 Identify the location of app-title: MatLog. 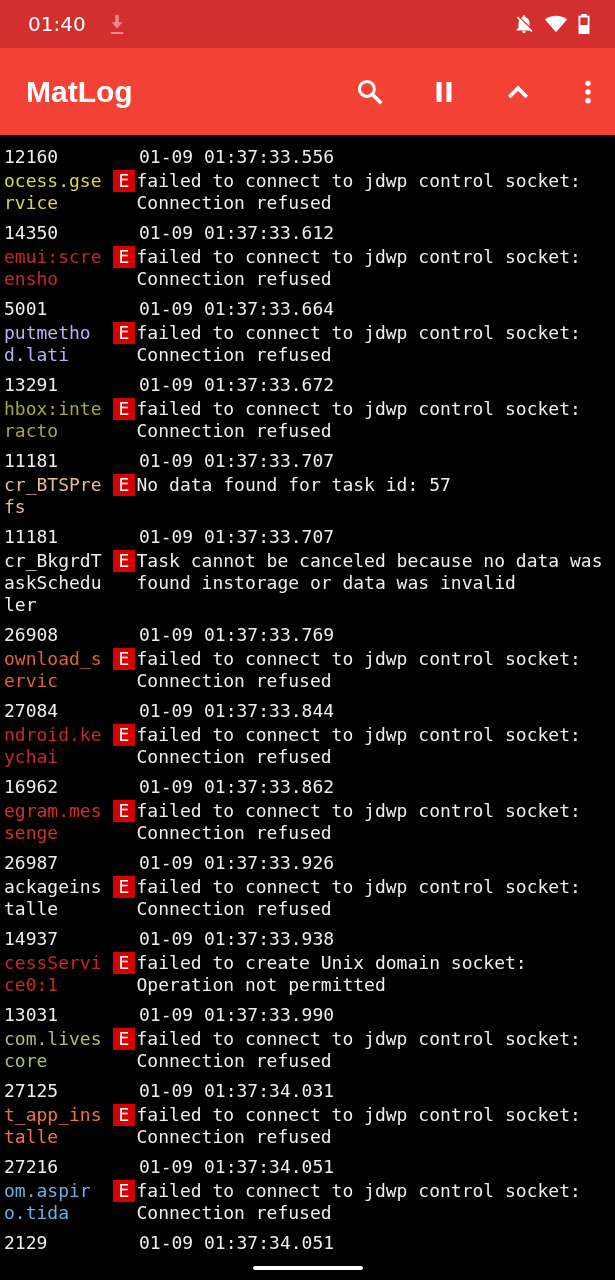
(79, 91).